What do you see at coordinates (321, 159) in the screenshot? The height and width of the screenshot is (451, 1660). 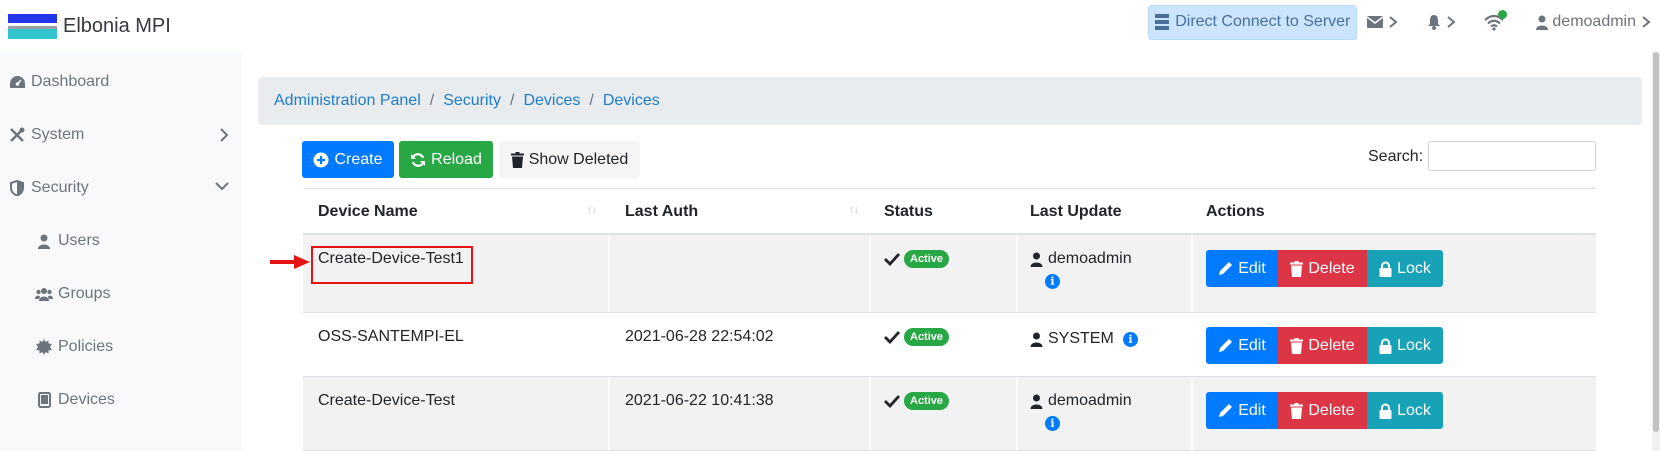 I see `plus-circle-icon` at bounding box center [321, 159].